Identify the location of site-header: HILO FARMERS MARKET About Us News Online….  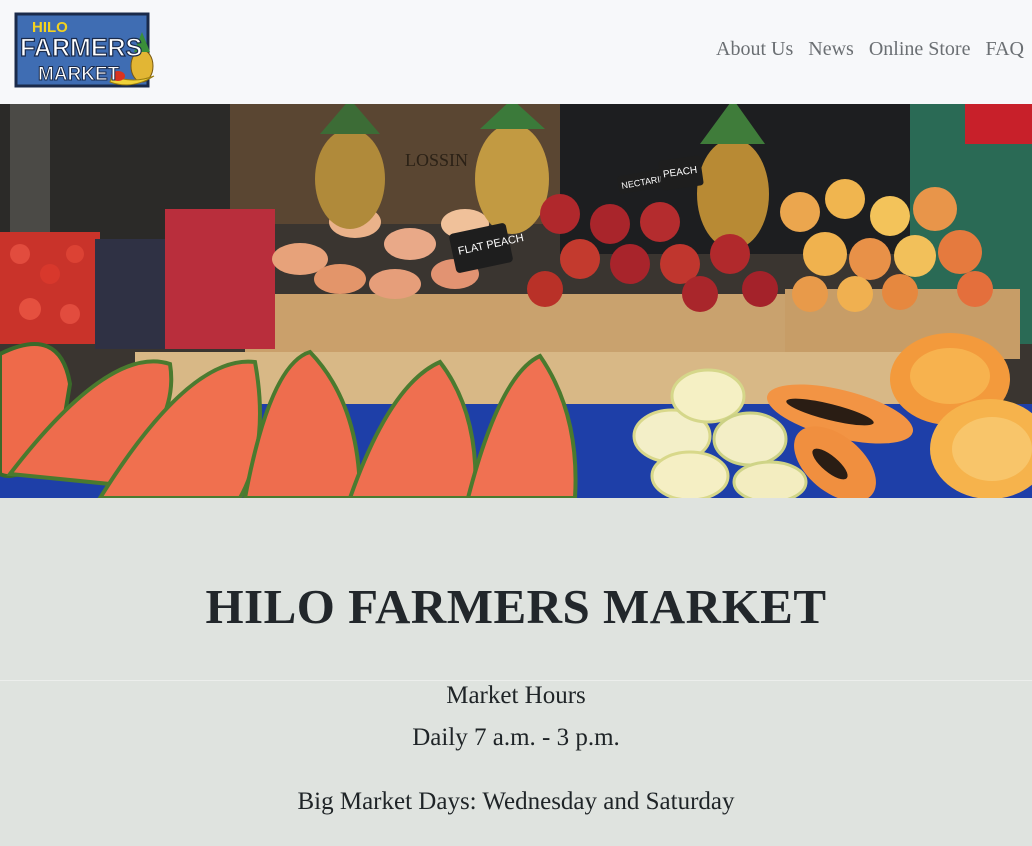
(516, 52).